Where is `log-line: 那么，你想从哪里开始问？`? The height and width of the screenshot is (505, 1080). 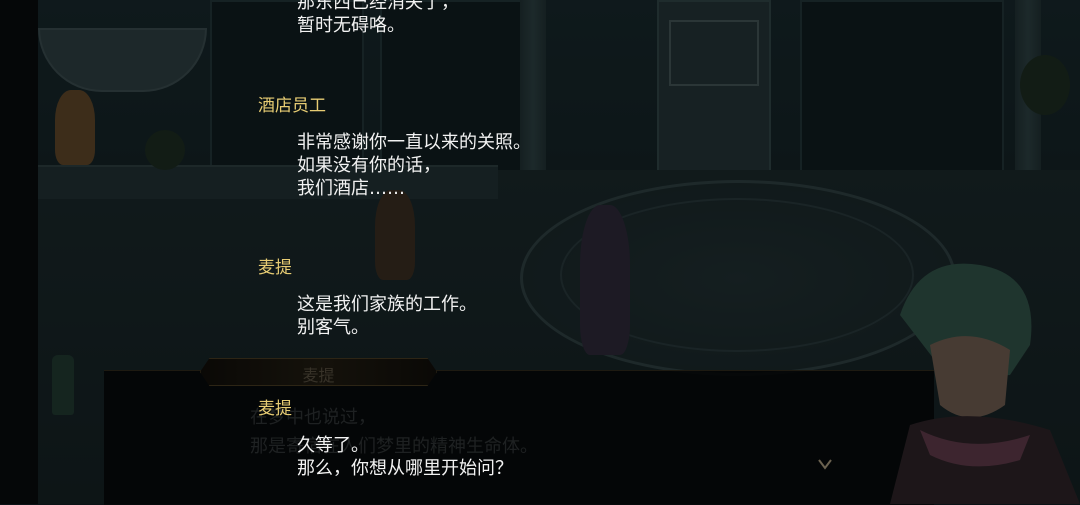 log-line: 那么，你想从哪里开始问？ is located at coordinates (405, 468).